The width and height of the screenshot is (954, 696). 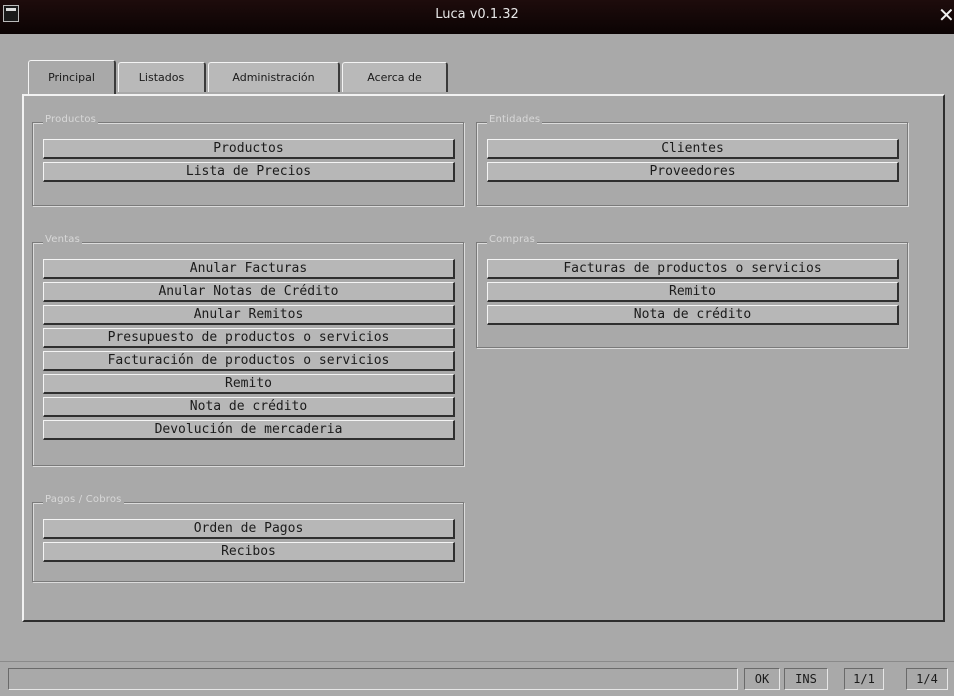 I want to click on title-bar: Luca v0.1.32 ✕, so click(x=477, y=17).